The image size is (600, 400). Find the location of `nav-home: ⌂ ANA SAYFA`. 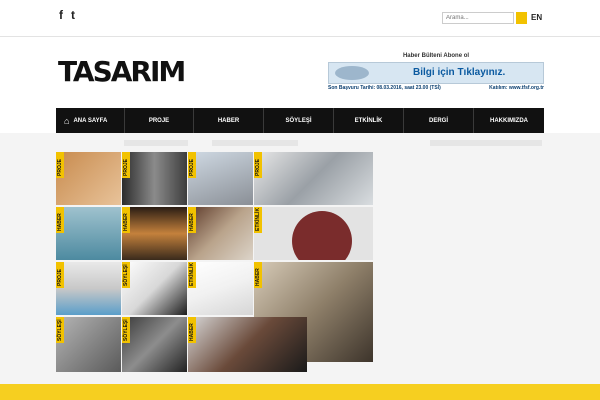

nav-home: ⌂ ANA SAYFA is located at coordinates (90, 120).